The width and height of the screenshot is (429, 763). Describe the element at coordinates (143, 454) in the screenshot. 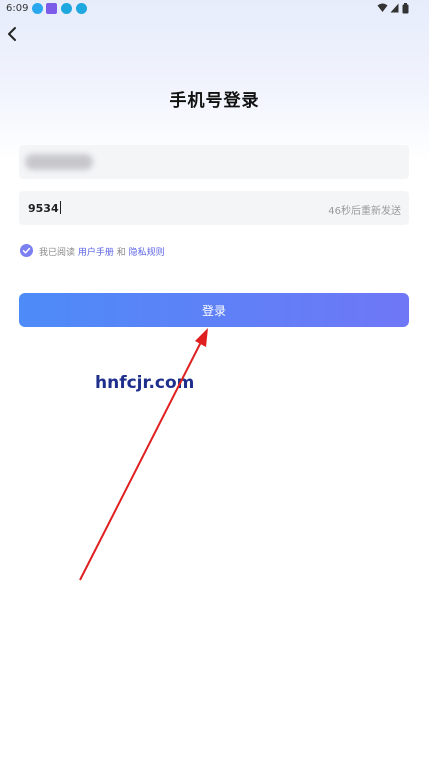

I see `red-arrow-annotation` at that location.